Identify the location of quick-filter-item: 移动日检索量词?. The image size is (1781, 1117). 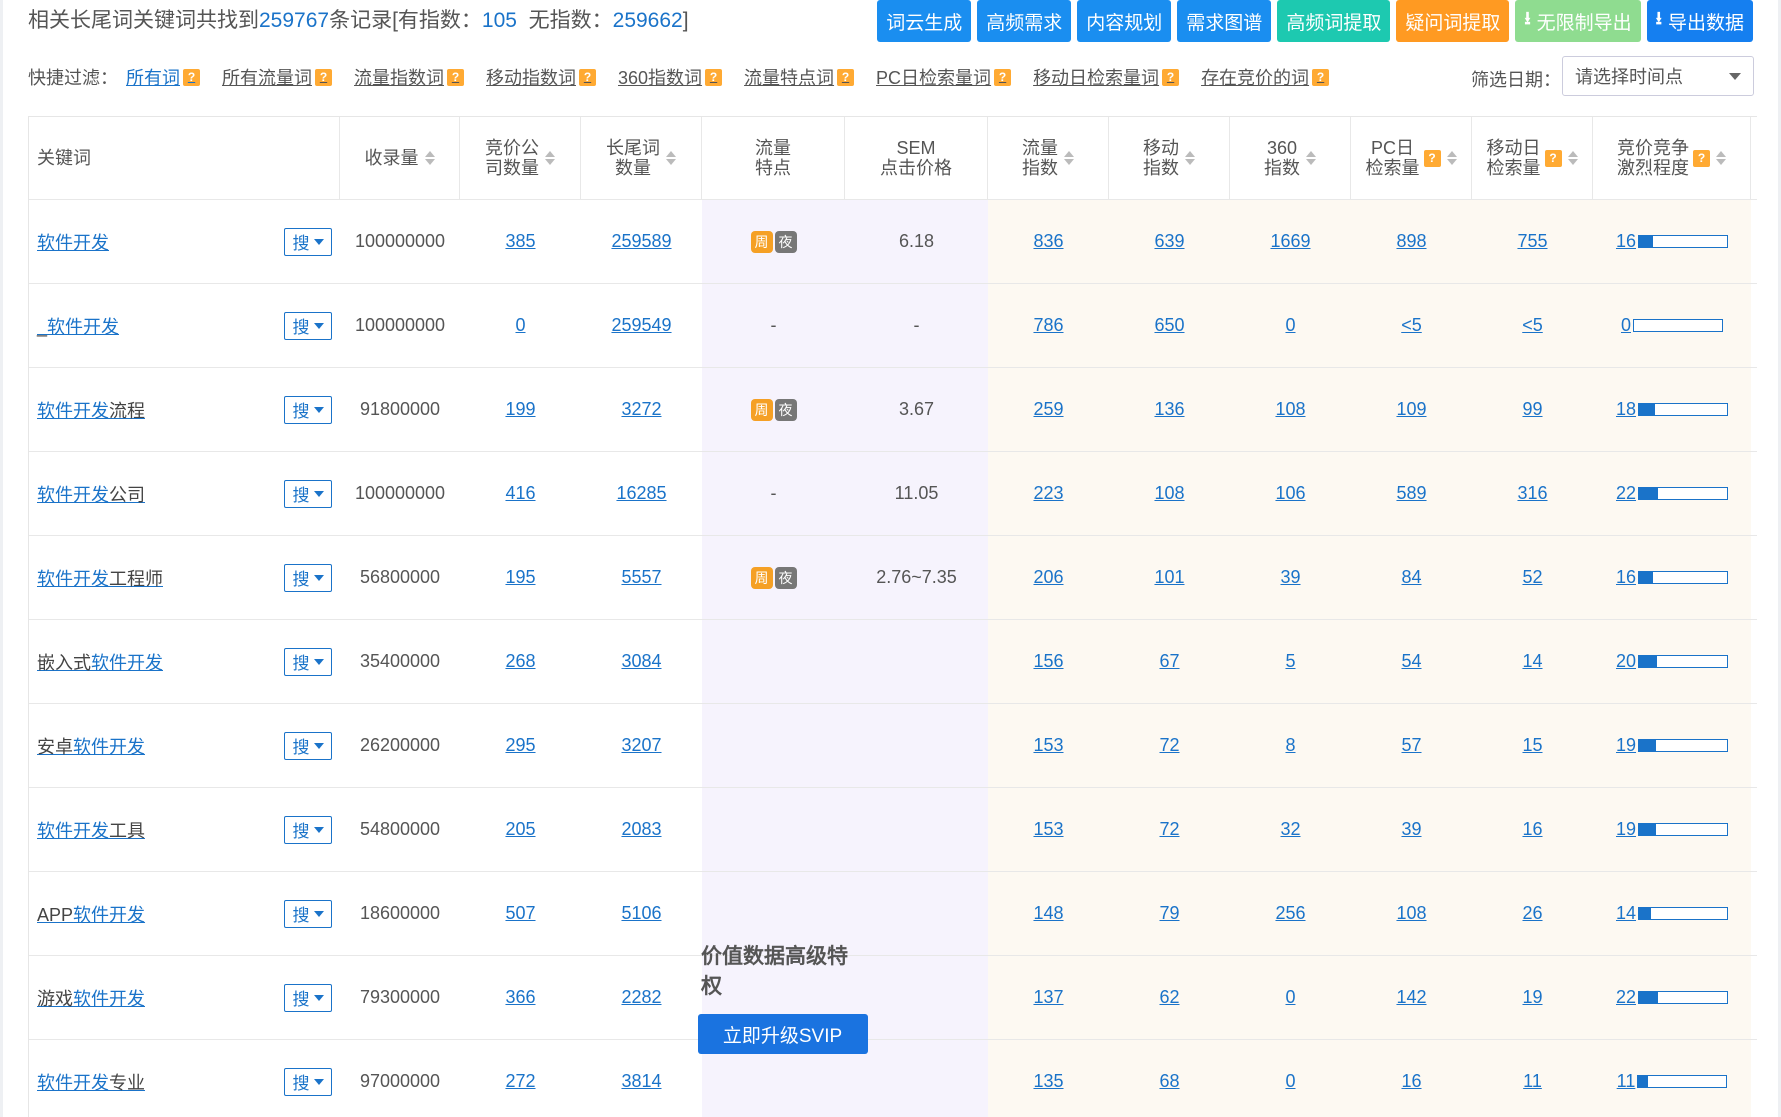
(1106, 77).